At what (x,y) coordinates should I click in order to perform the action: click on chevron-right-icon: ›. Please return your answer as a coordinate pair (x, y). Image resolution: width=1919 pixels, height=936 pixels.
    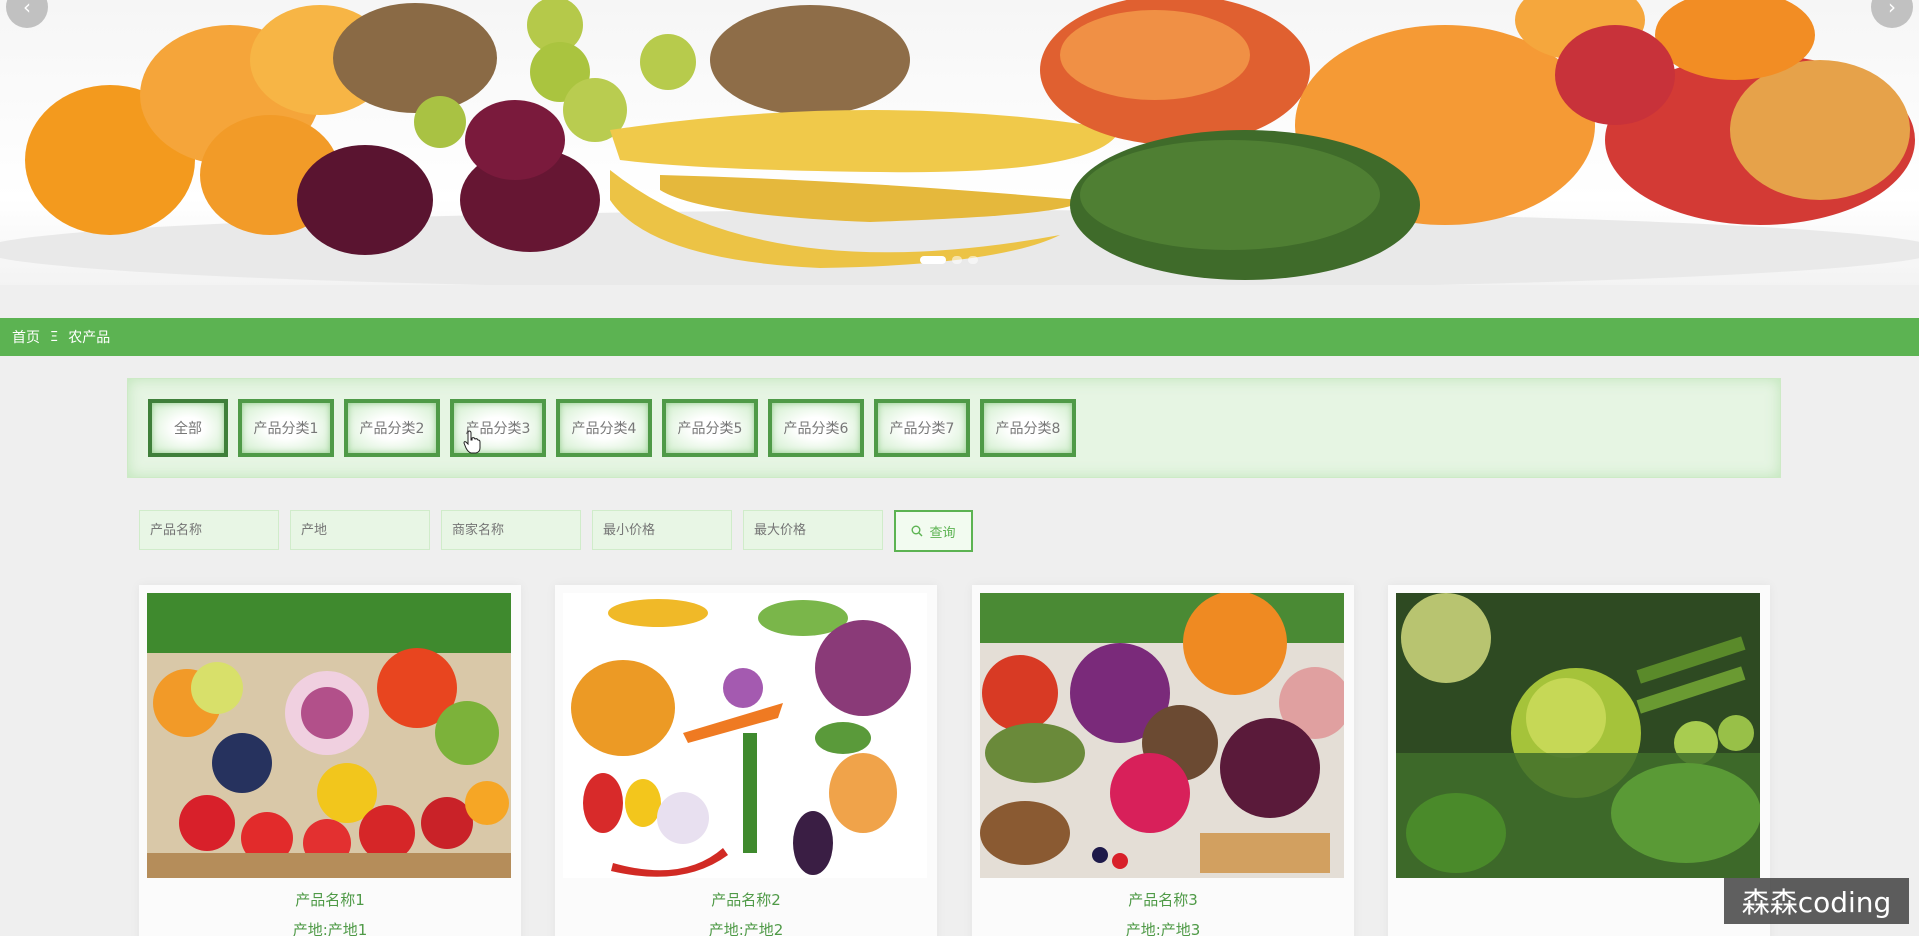
    Looking at the image, I should click on (1892, 9).